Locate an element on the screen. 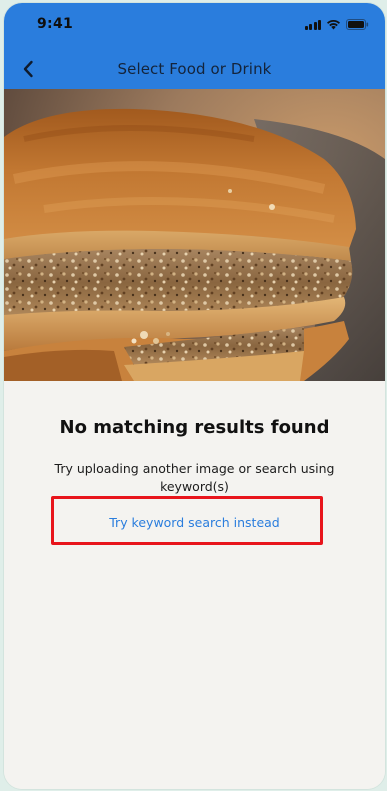 This screenshot has height=791, width=387. status-icons is located at coordinates (337, 24).